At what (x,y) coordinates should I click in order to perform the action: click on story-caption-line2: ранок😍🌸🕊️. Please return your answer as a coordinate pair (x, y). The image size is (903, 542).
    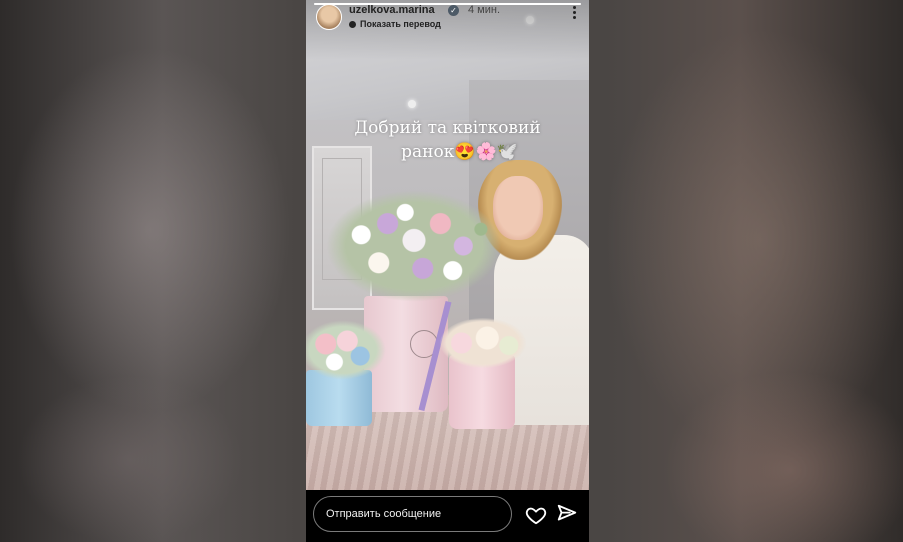
    Looking at the image, I should click on (459, 152).